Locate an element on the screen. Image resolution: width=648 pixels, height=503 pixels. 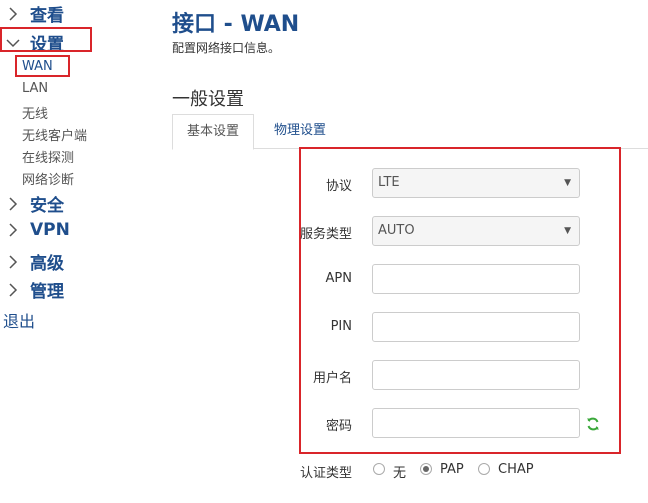
page-title: 接口 - WAN is located at coordinates (236, 24).